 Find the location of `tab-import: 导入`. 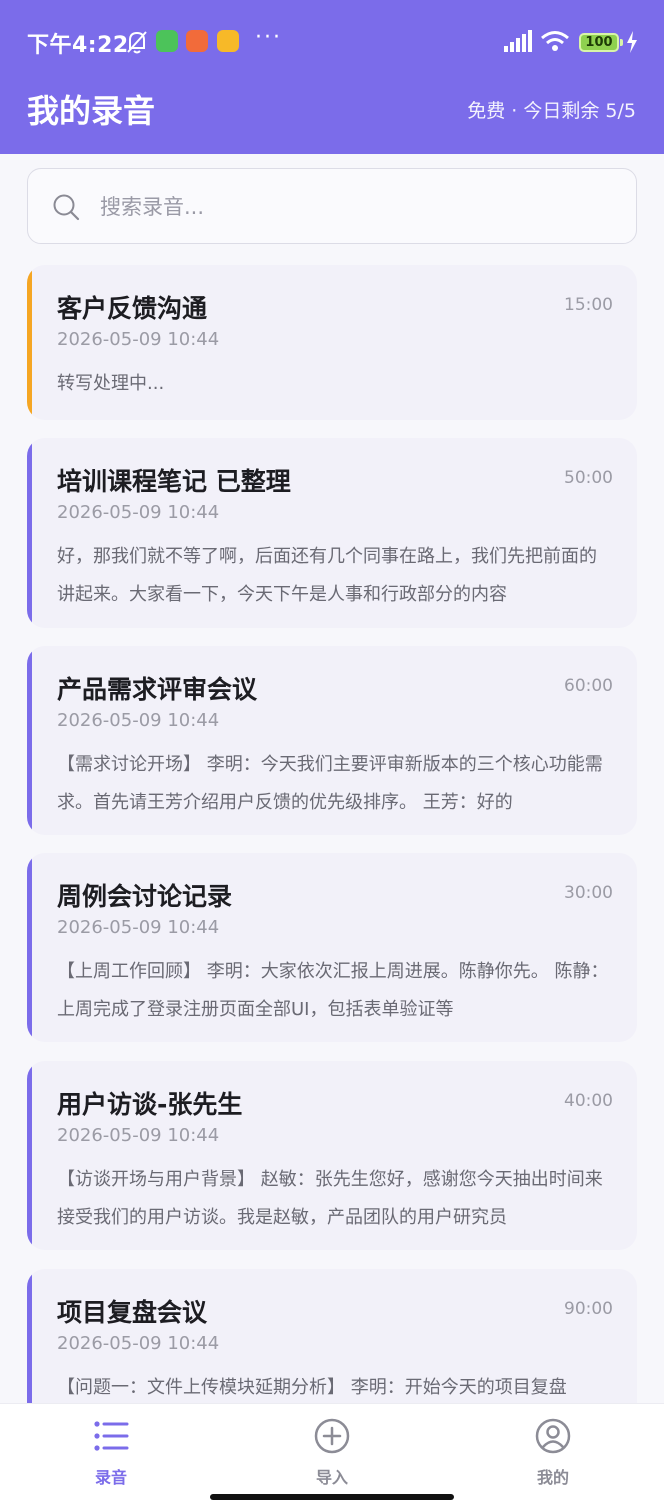

tab-import: 导入 is located at coordinates (332, 1454).